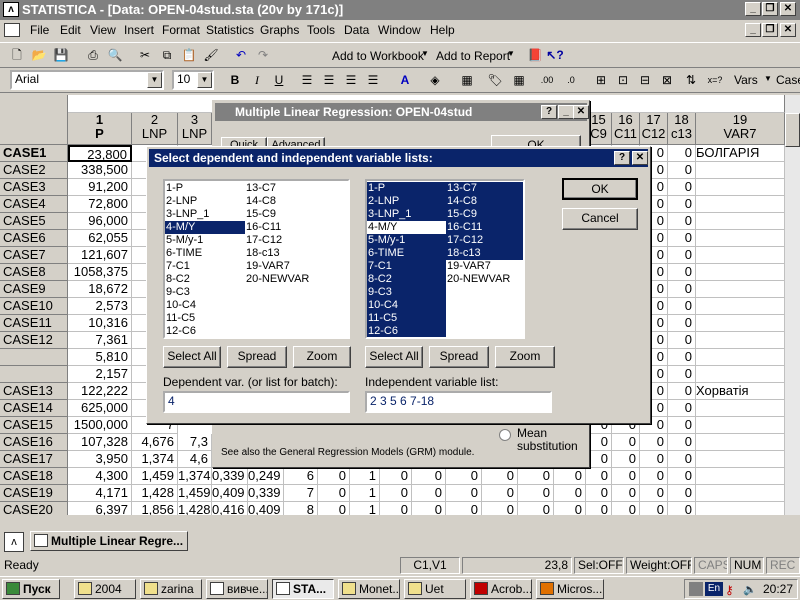  I want to click on cell-p: 18,672, so click(100, 289).